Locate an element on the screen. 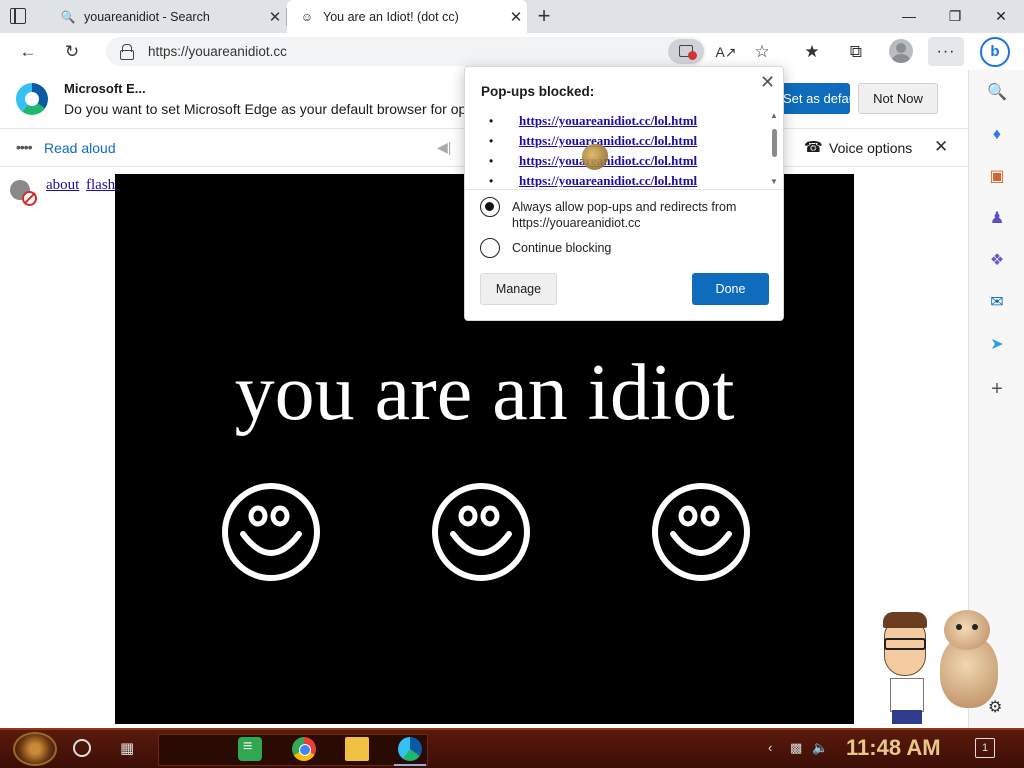  character-hair is located at coordinates (905, 620).